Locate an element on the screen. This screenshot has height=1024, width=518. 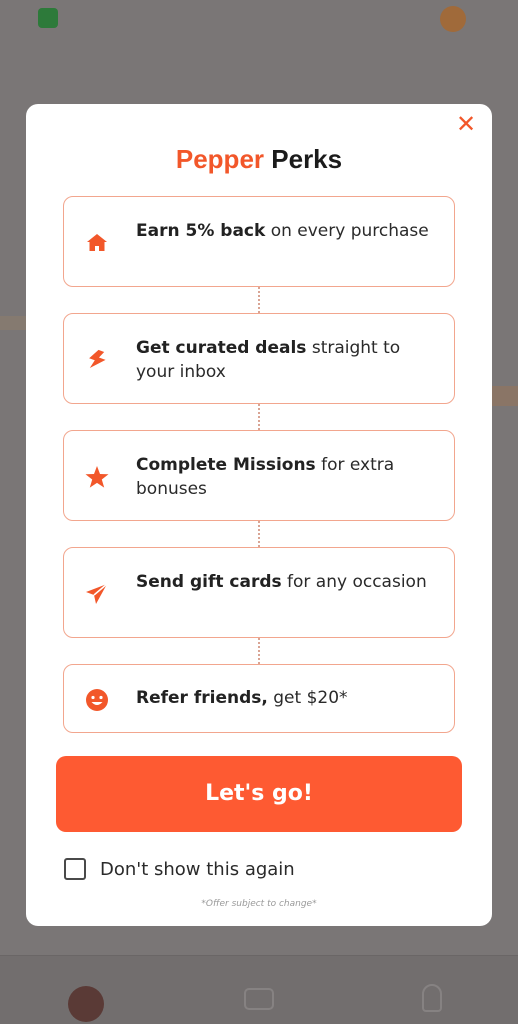
wallet-nav-icon is located at coordinates (259, 999).